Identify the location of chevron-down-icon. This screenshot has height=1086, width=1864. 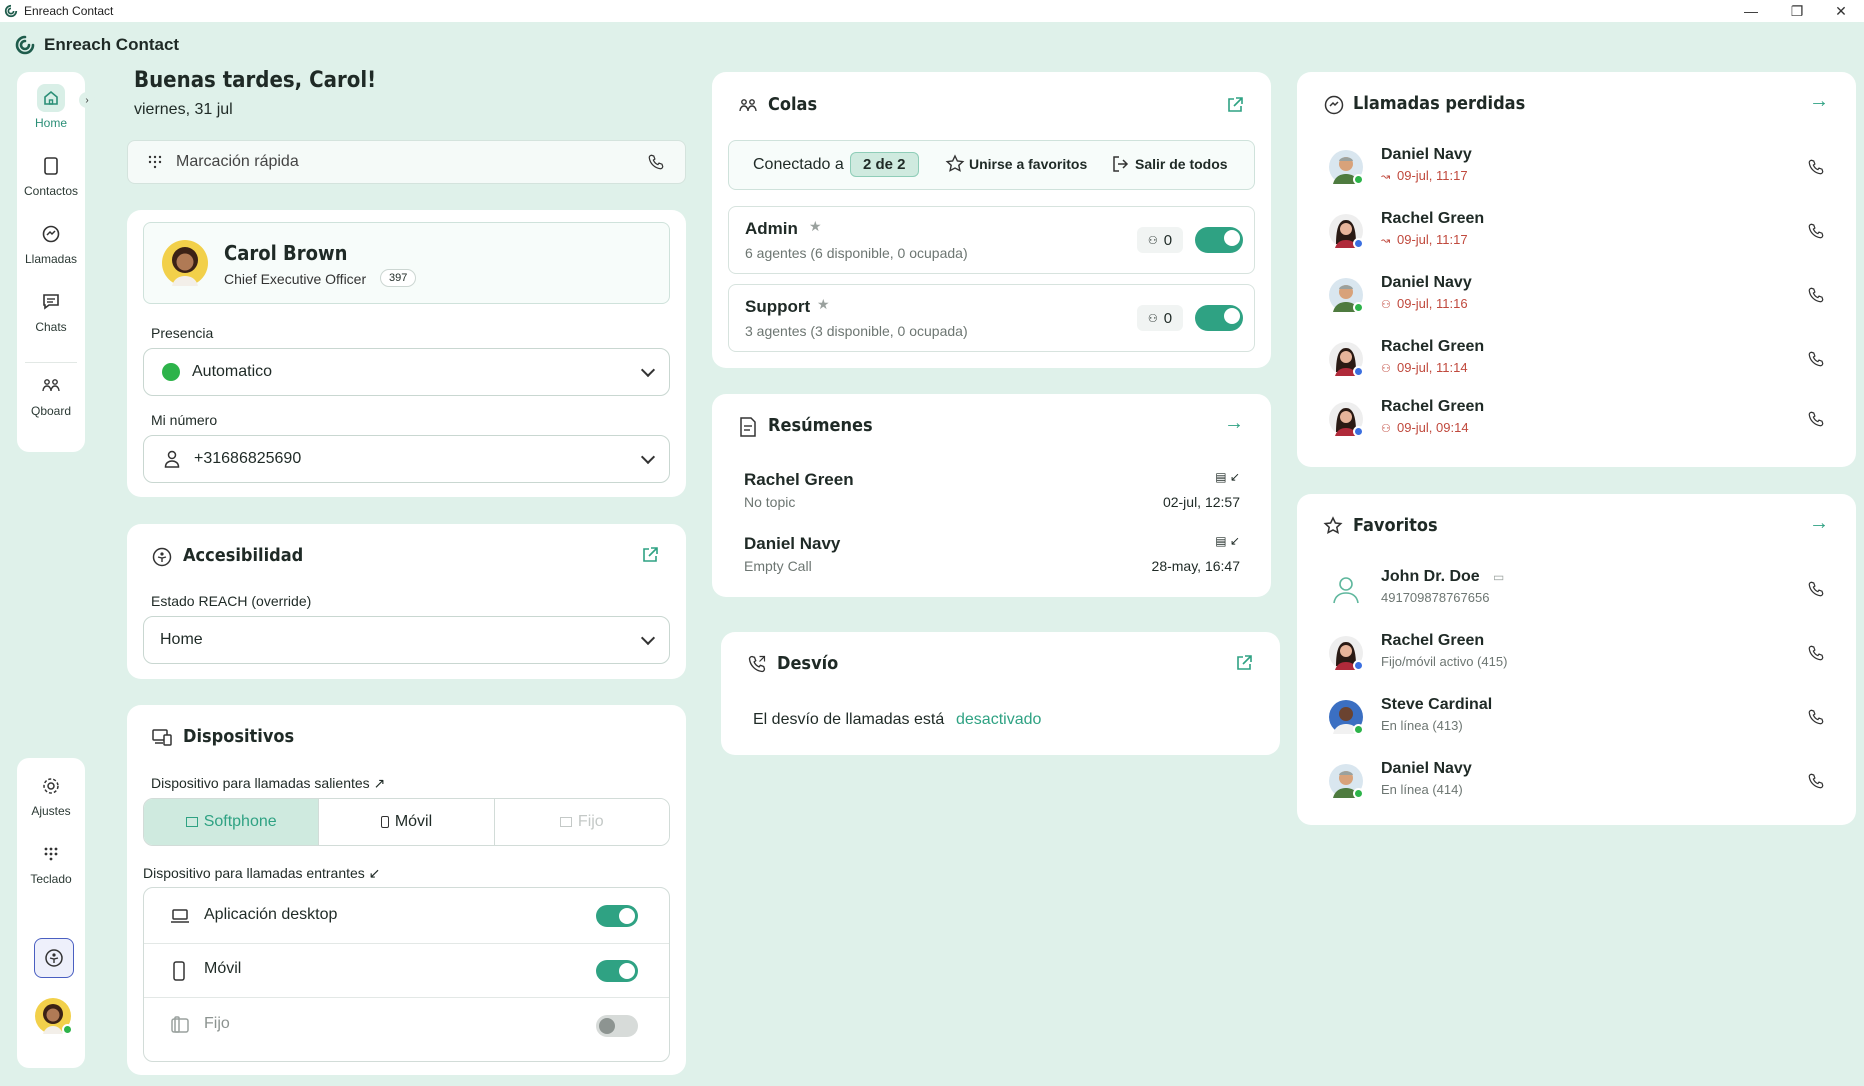
(648, 638).